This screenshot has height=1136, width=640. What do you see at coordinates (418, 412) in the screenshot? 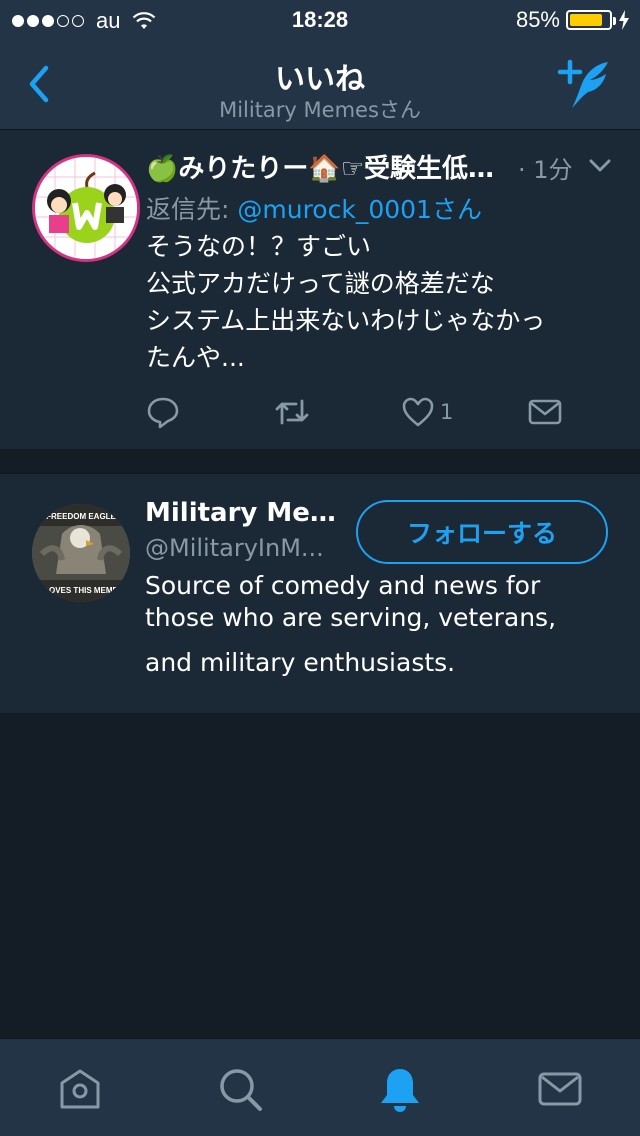
I see `heart-icon` at bounding box center [418, 412].